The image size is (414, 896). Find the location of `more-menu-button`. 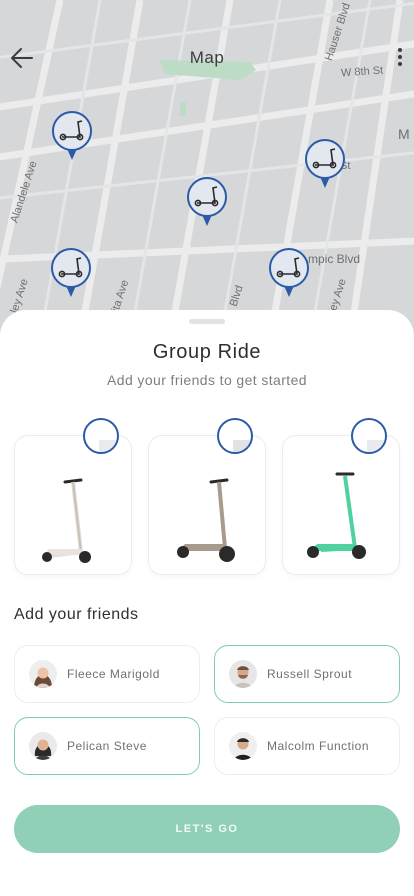

more-menu-button is located at coordinates (400, 58).